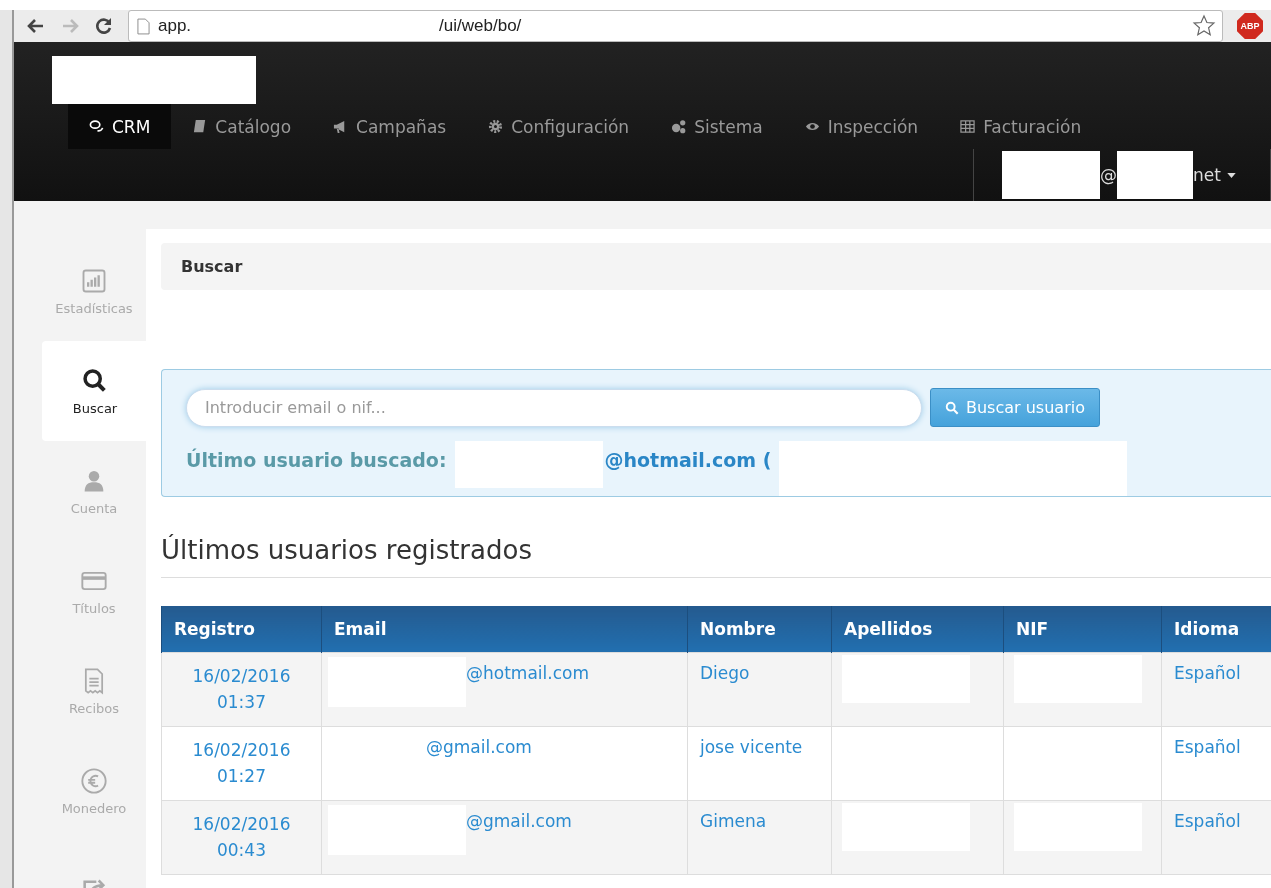 This screenshot has width=1271, height=888. What do you see at coordinates (104, 26) in the screenshot?
I see `reload-icon` at bounding box center [104, 26].